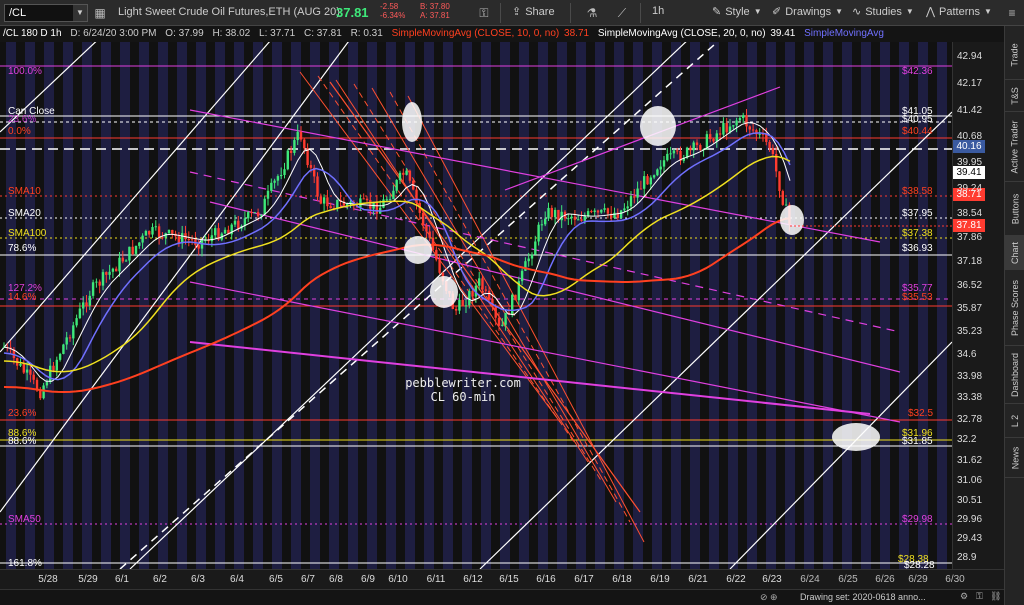 This screenshot has width=1024, height=605. Describe the element at coordinates (883, 12) in the screenshot. I see `studies-button: ∿ Studies ▼` at that location.